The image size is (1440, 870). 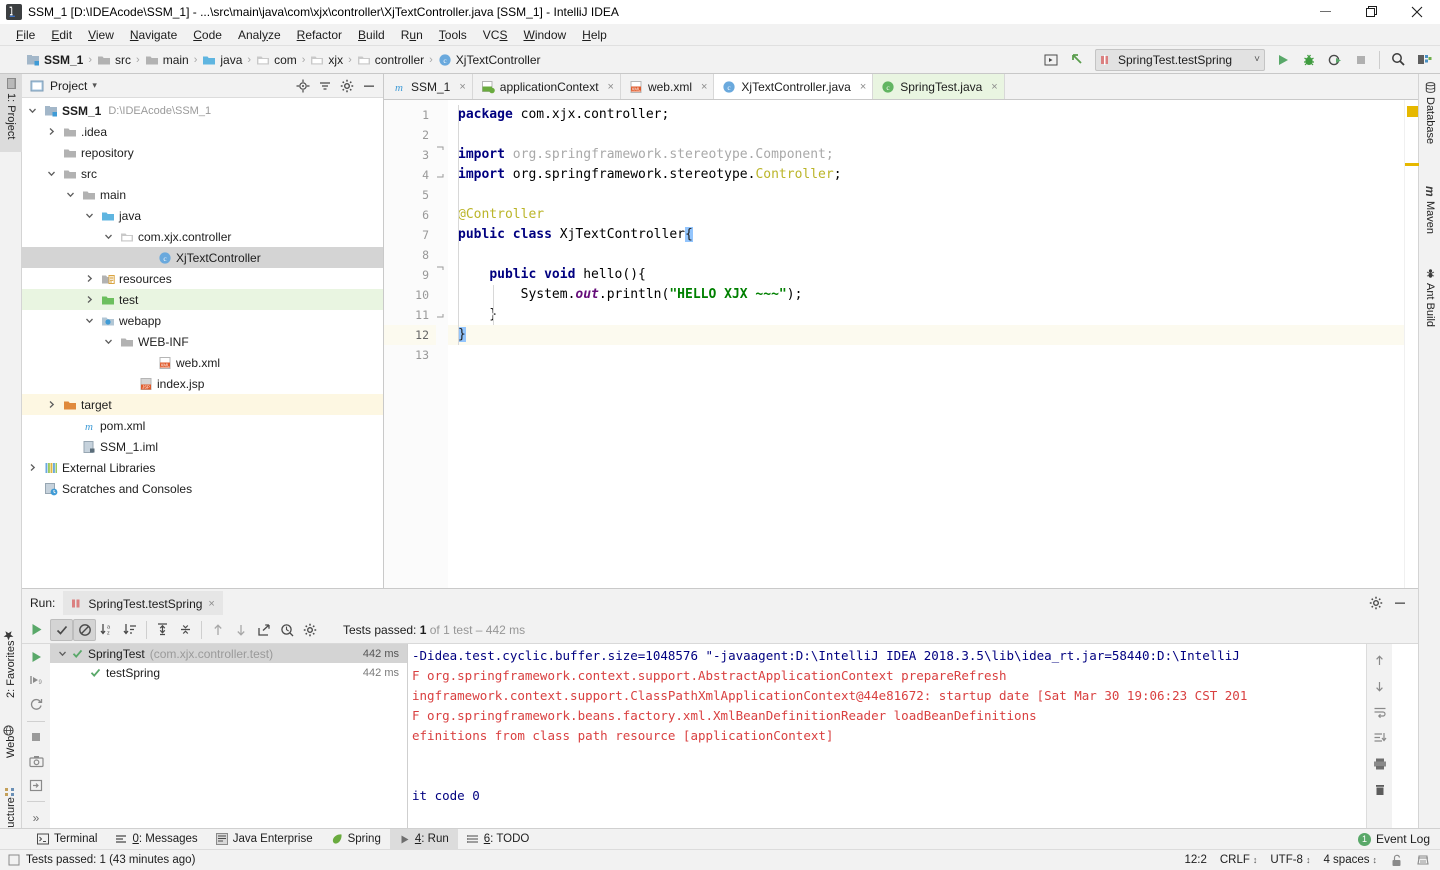 I want to click on close-button, so click(x=1417, y=12).